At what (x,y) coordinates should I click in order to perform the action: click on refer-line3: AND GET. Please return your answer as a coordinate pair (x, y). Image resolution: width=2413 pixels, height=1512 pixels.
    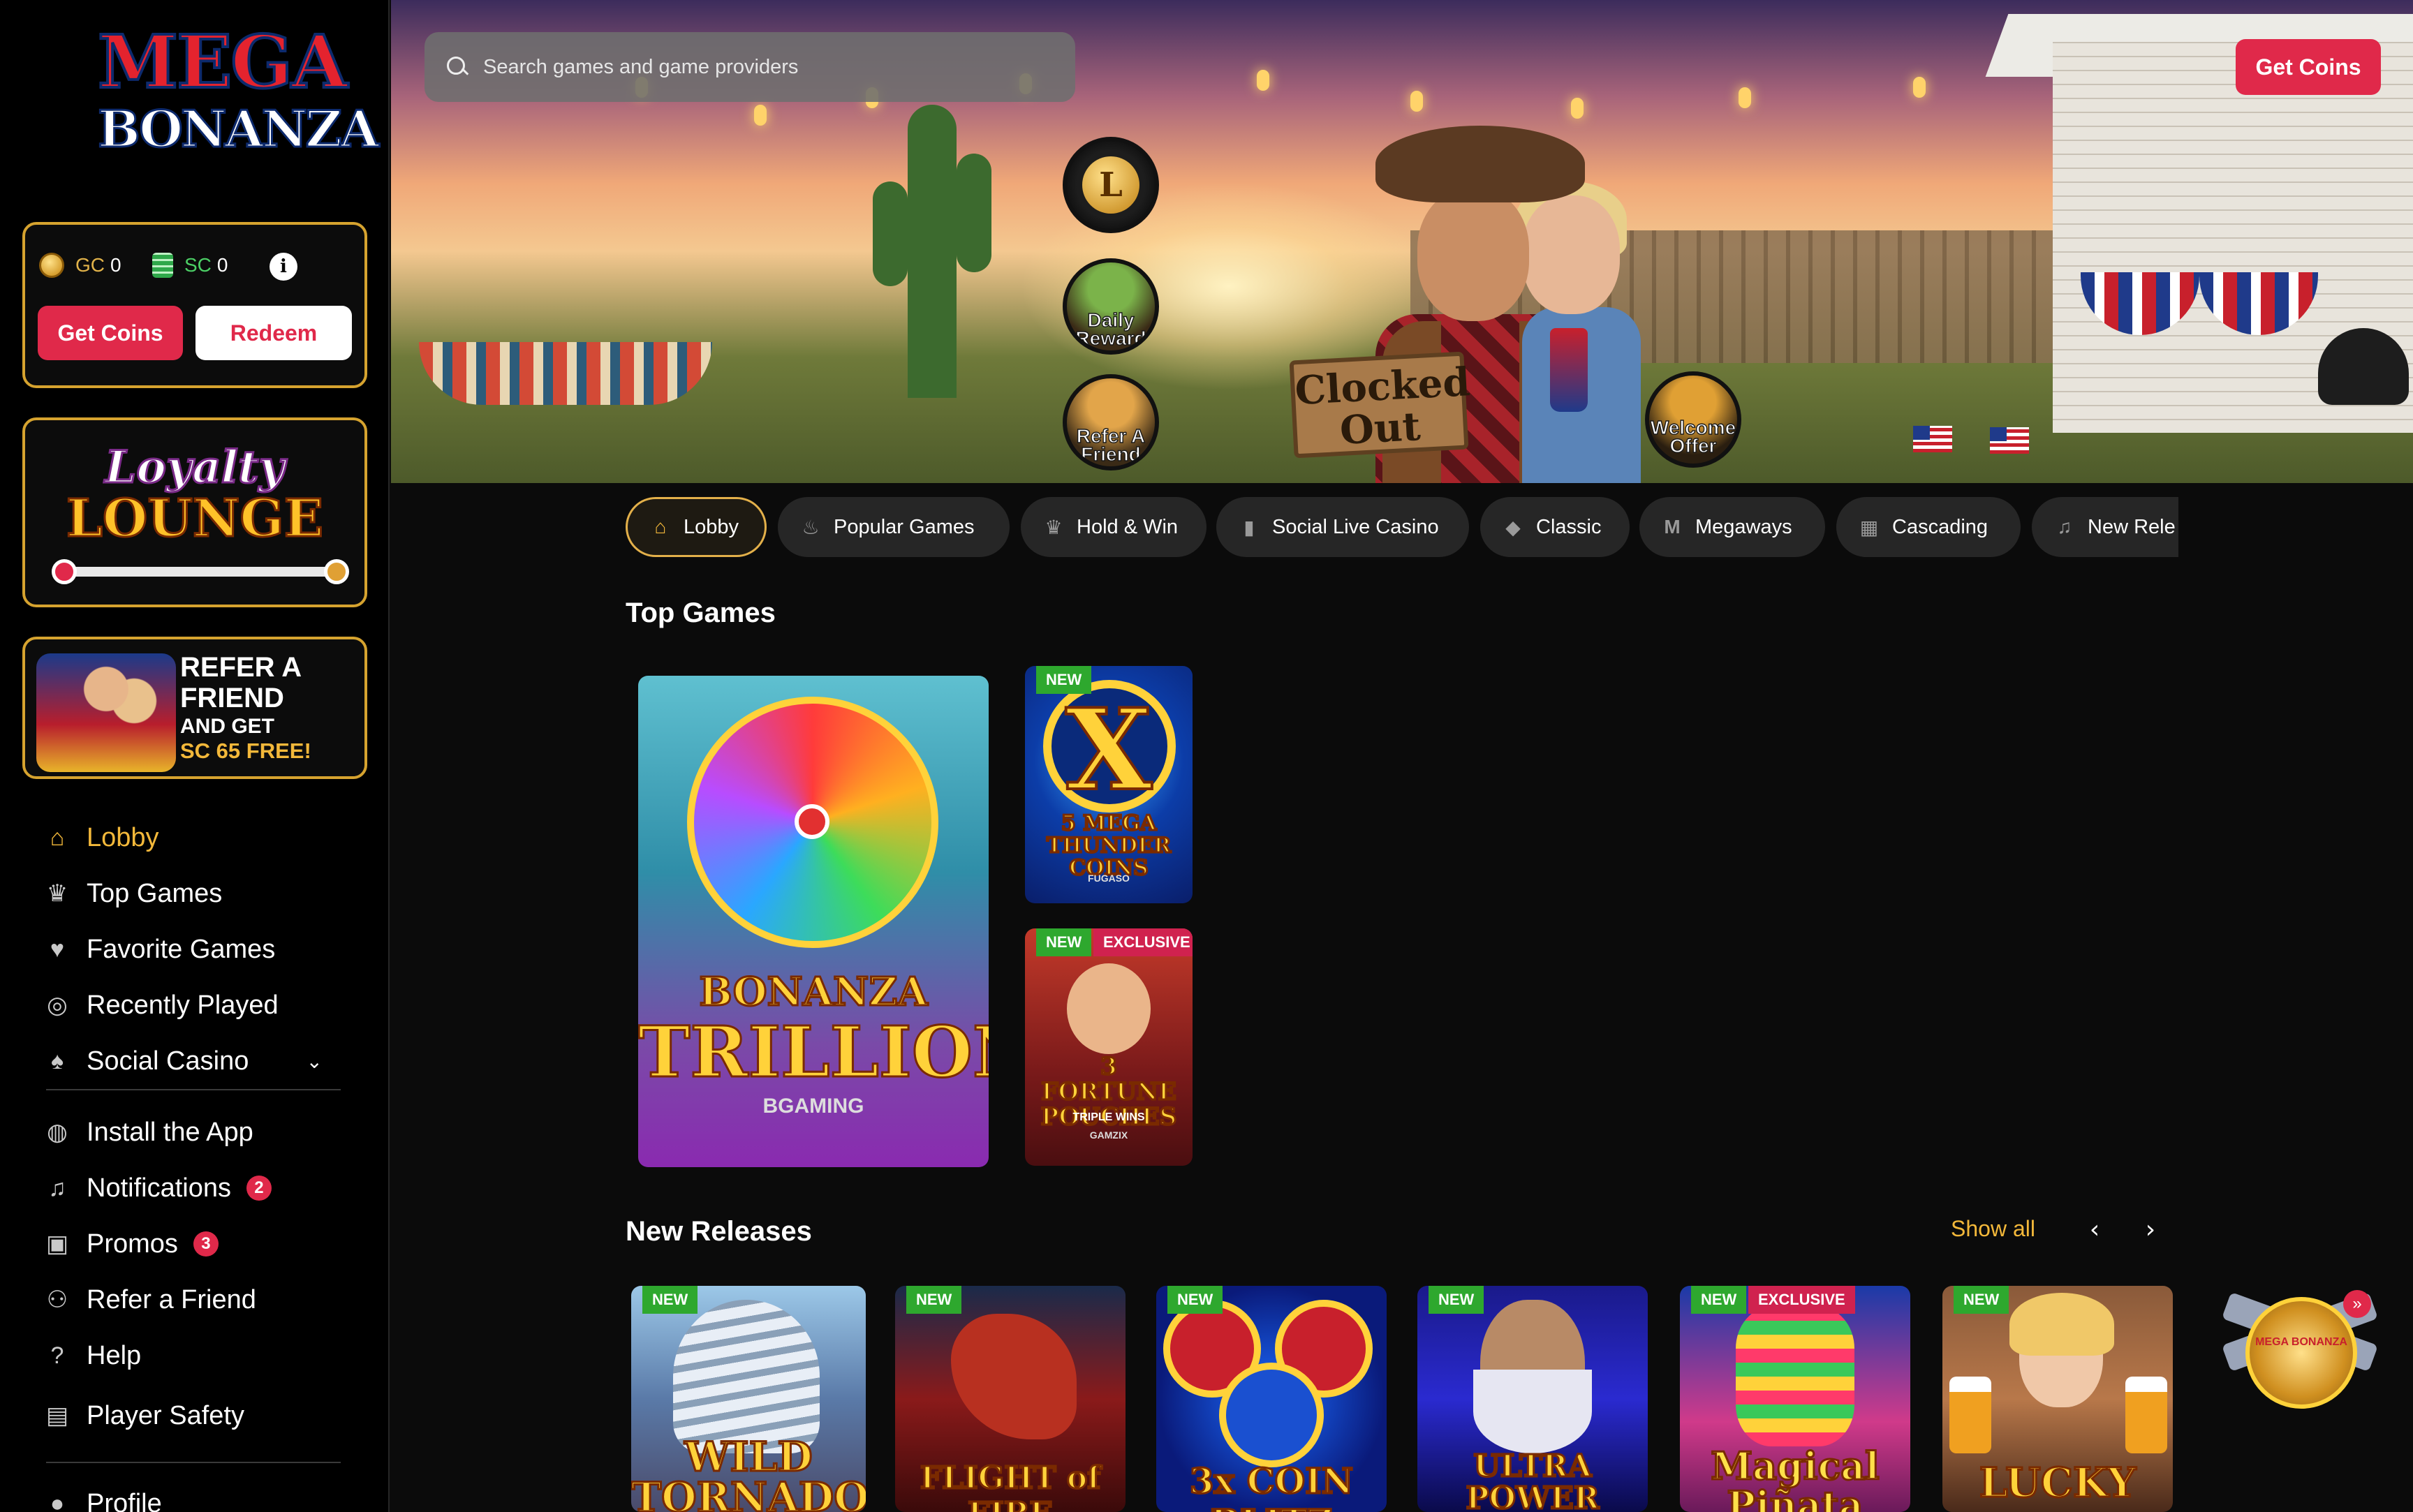
    Looking at the image, I should click on (227, 726).